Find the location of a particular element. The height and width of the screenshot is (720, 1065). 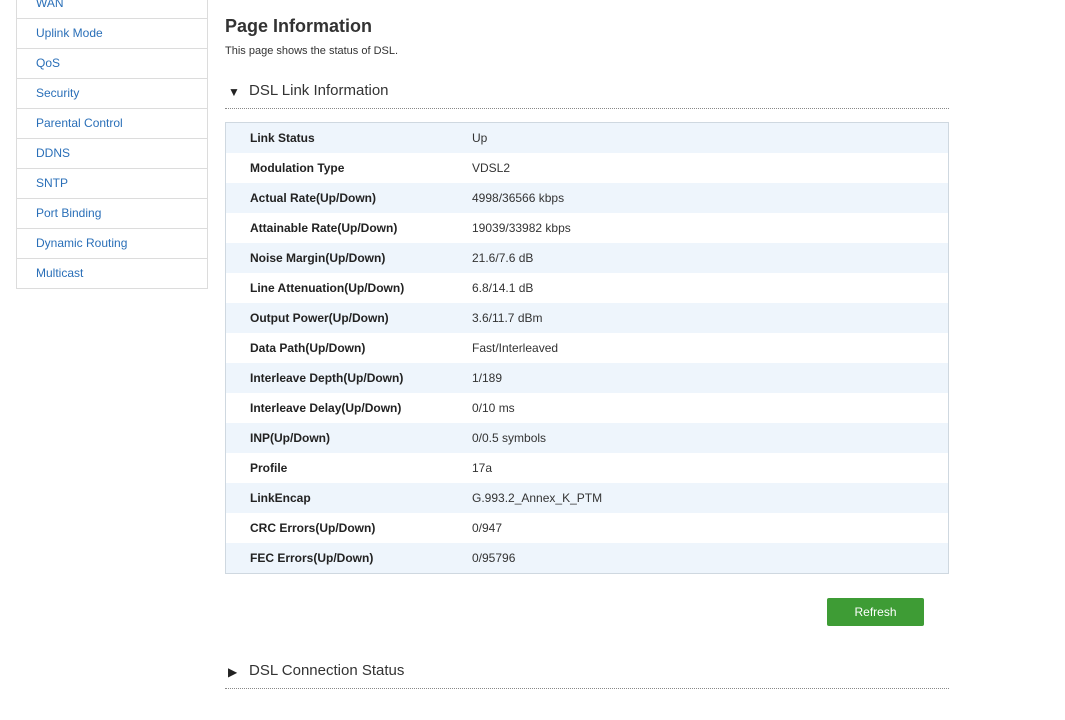

table-row: Interleave Delay(Up/Down) 0/10 ms is located at coordinates (587, 408).